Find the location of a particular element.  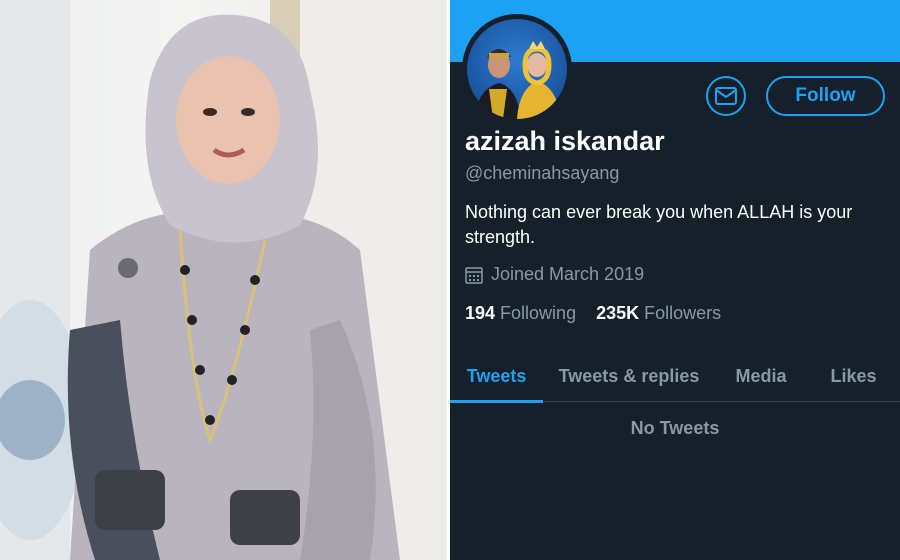

envelope-icon is located at coordinates (726, 96).